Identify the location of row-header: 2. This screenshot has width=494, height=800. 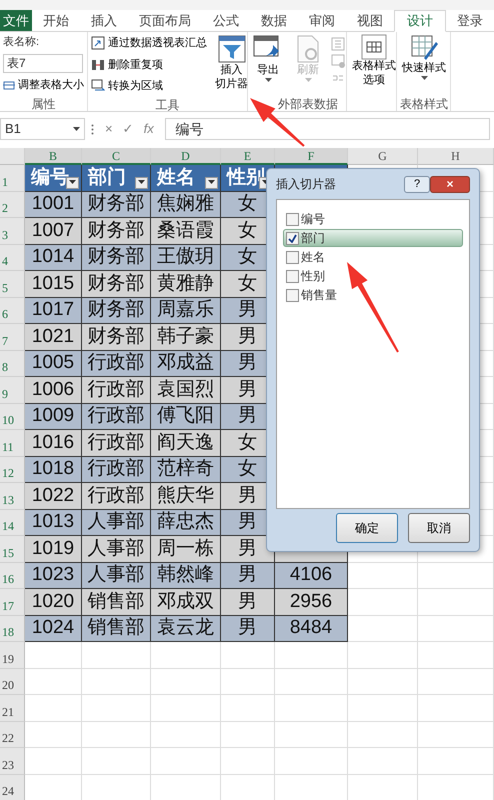
(12, 205).